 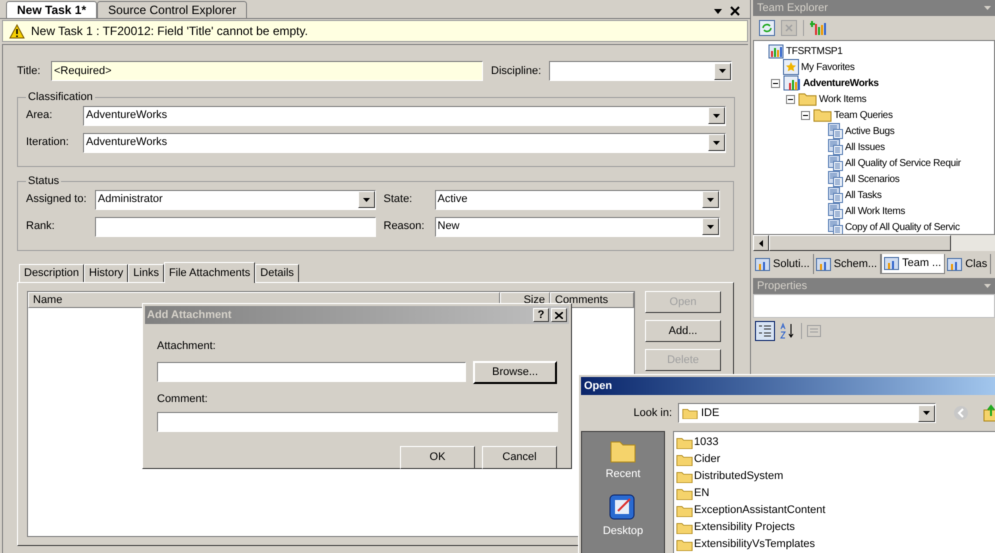 What do you see at coordinates (311, 372) in the screenshot?
I see `attachment-field` at bounding box center [311, 372].